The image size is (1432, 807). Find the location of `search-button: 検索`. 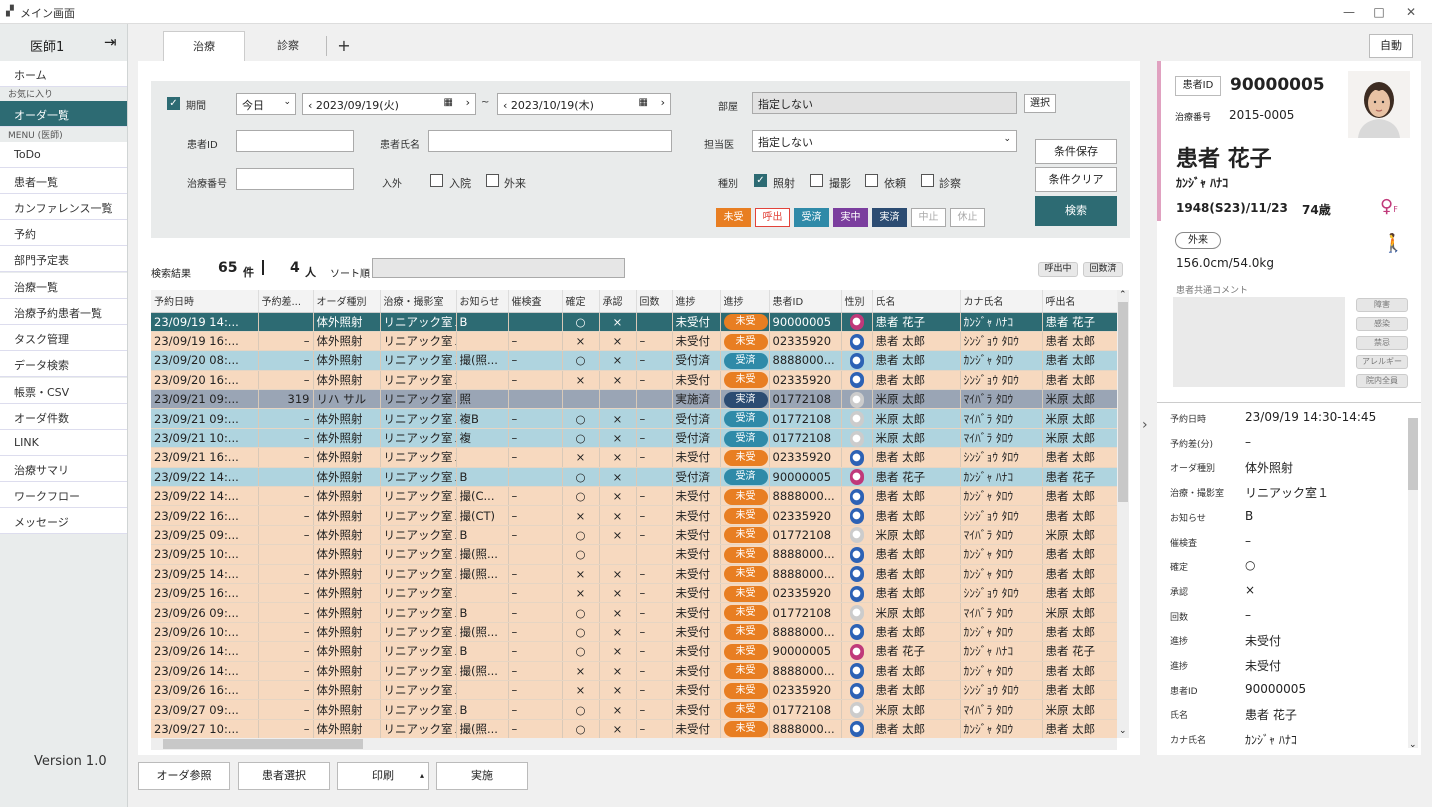

search-button: 検索 is located at coordinates (1076, 211).